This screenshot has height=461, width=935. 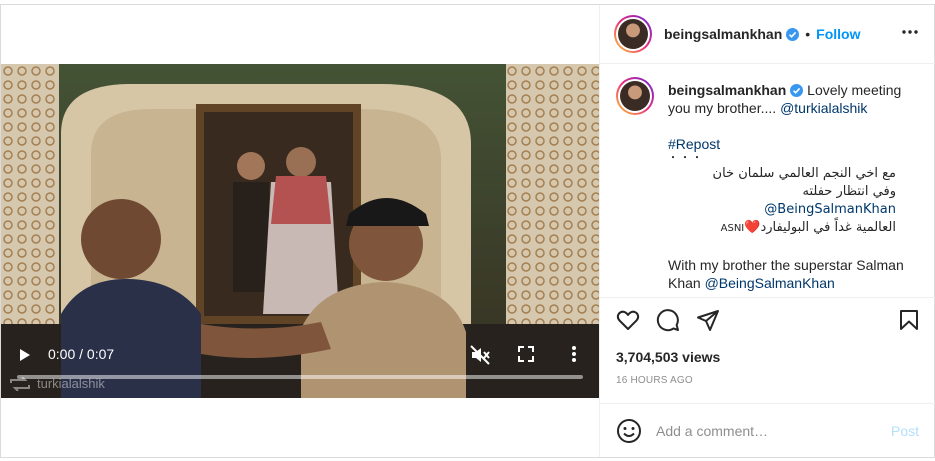 I want to click on smiley-icon, so click(x=629, y=431).